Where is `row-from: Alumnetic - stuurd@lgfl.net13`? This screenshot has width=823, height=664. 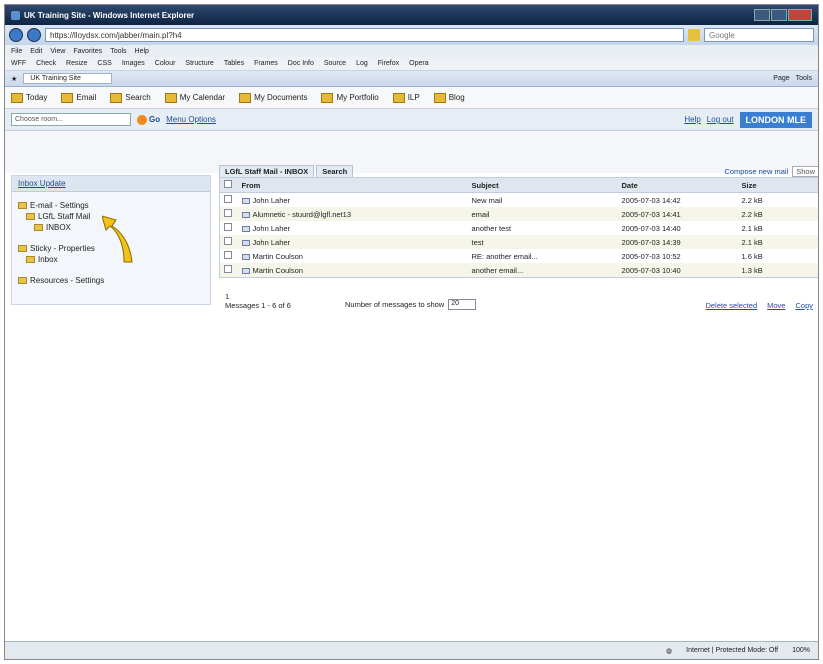
row-from: Alumnetic - stuurd@lgfl.net13 is located at coordinates (302, 214).